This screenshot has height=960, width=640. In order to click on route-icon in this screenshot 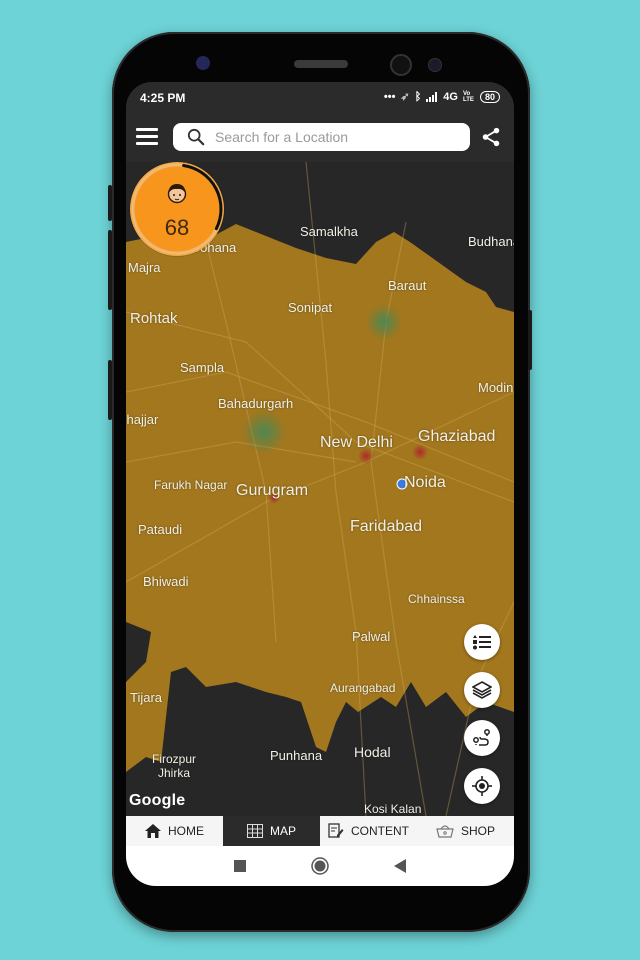, I will do `click(481, 737)`.